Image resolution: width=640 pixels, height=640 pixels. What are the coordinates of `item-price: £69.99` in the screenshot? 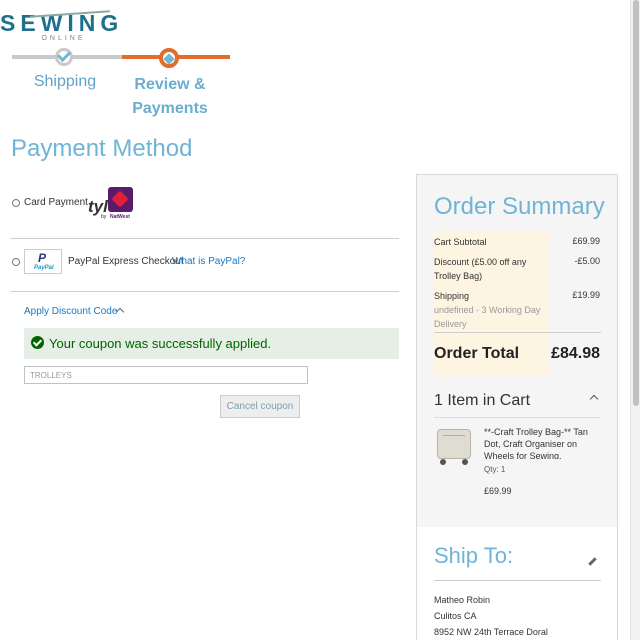 It's located at (498, 491).